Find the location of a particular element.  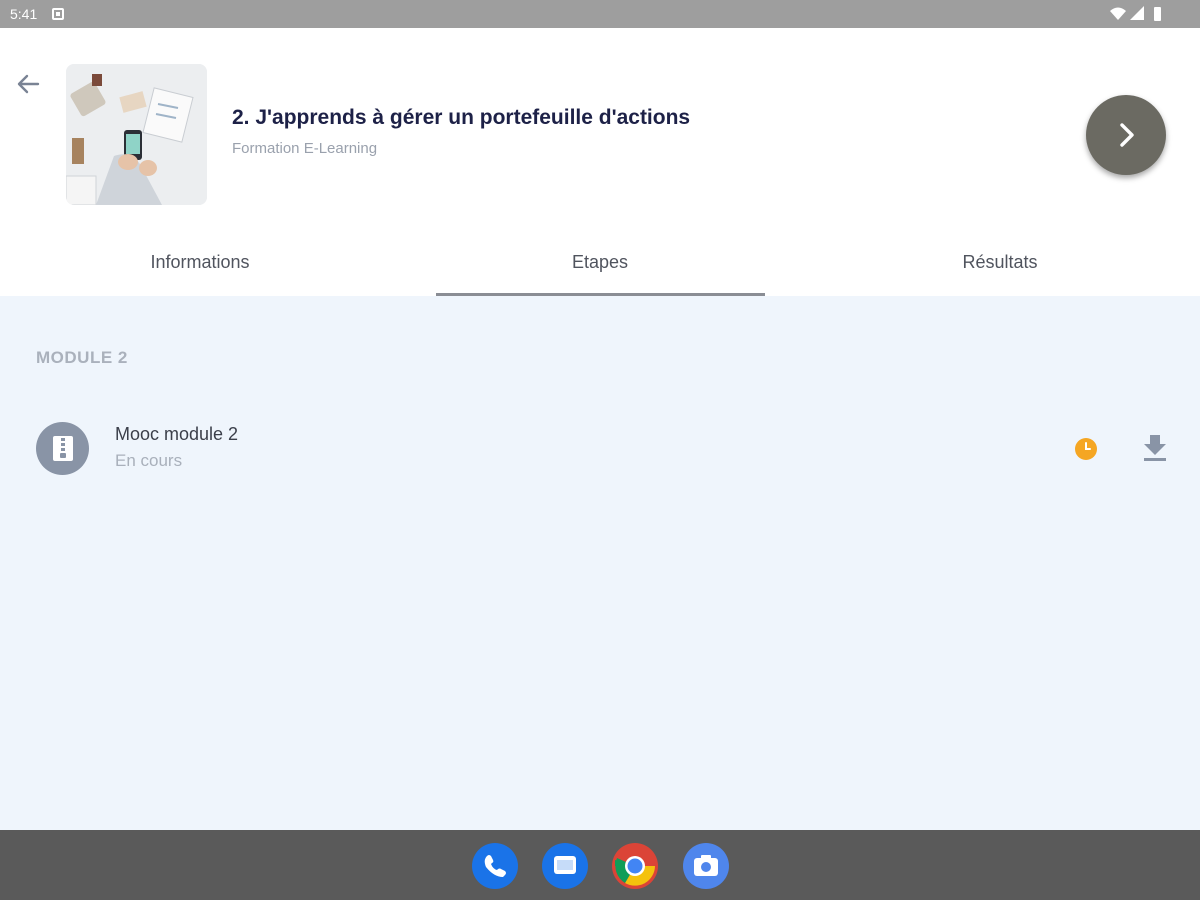

system-status-icons is located at coordinates (1135, 13).